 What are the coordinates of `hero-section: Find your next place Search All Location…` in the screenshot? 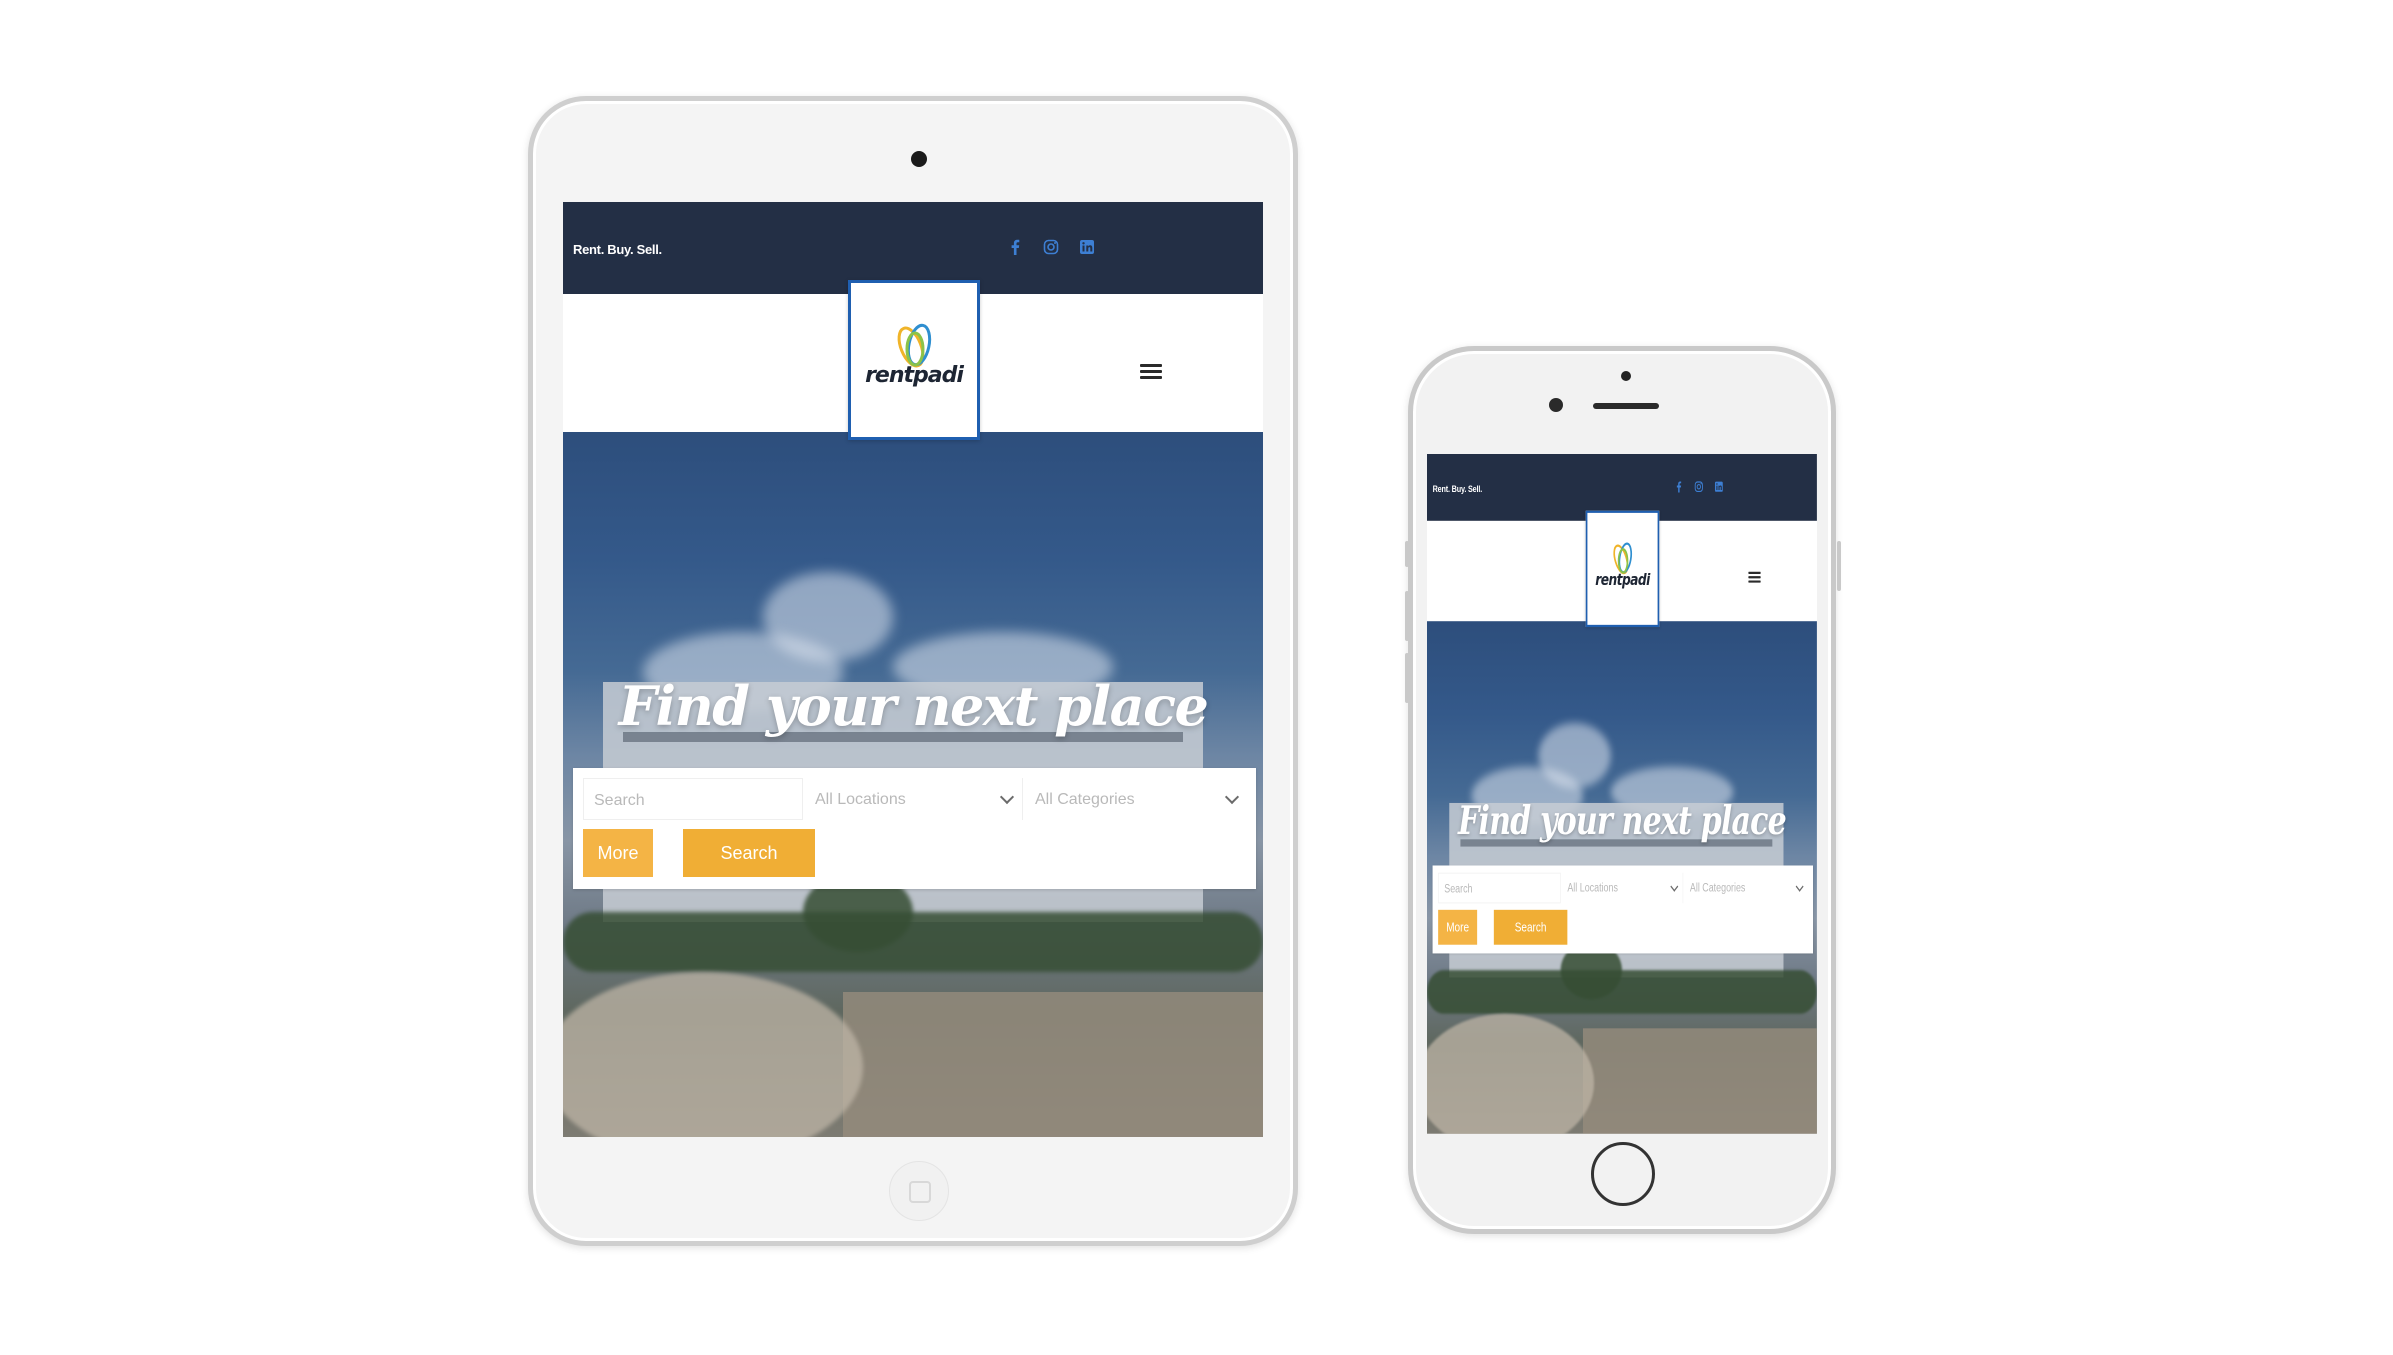 It's located at (1622, 877).